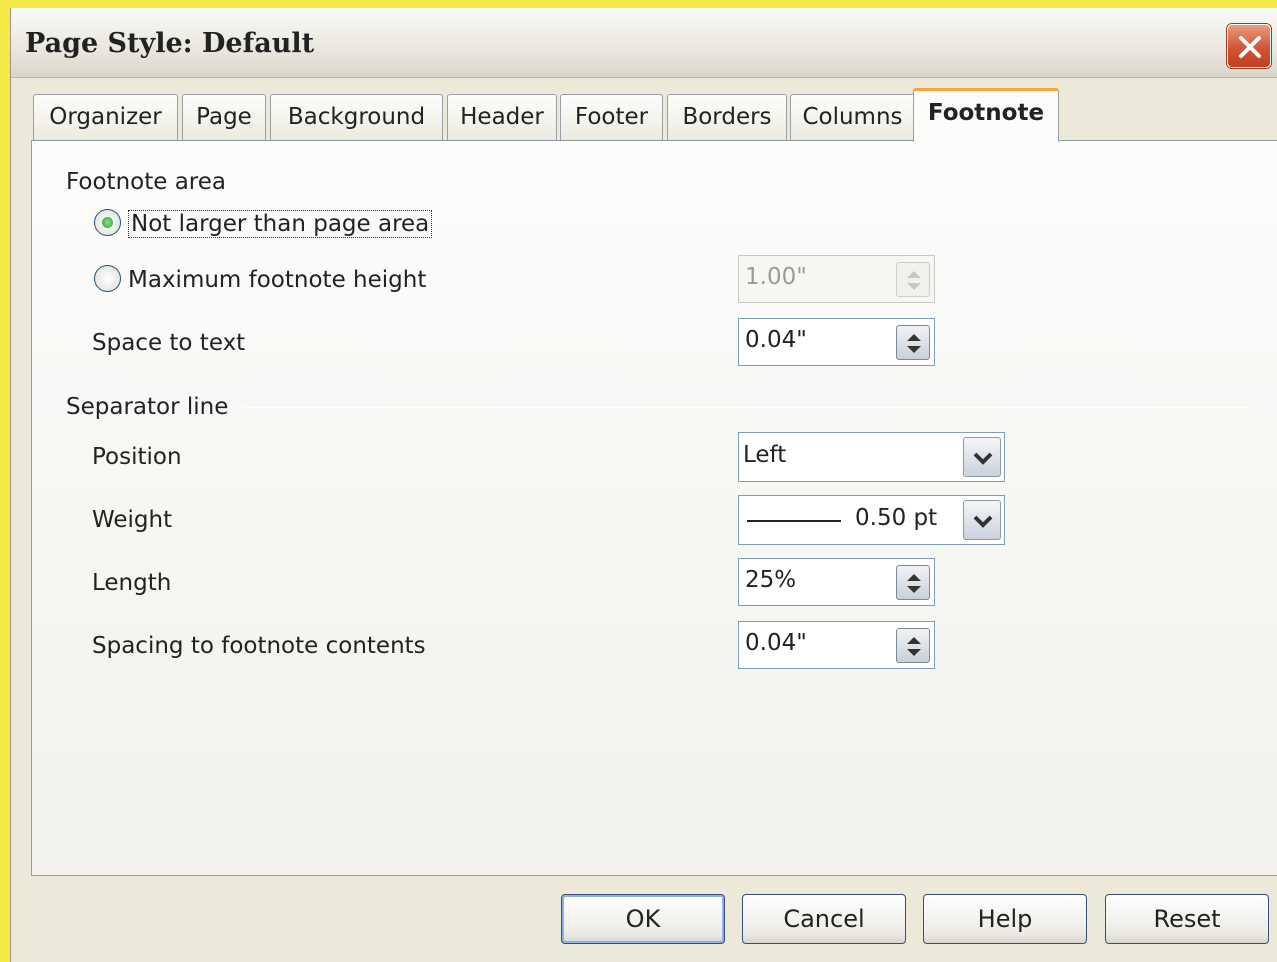 The height and width of the screenshot is (962, 1277). I want to click on length-value: 25%, so click(770, 580).